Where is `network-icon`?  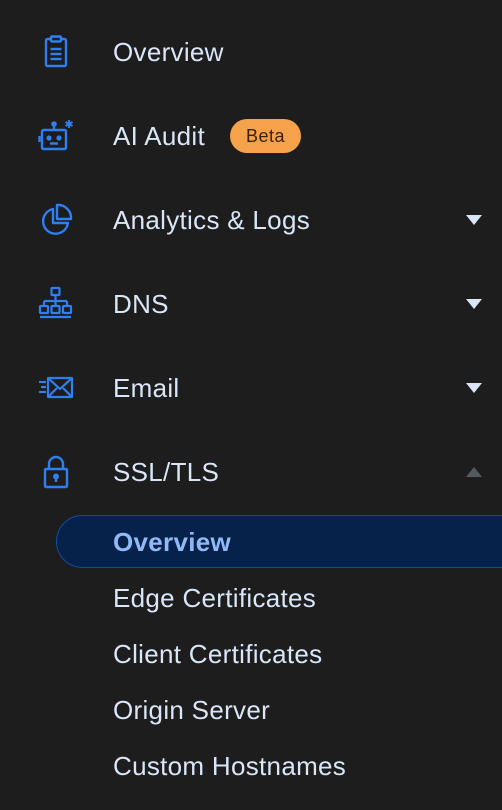 network-icon is located at coordinates (56, 304).